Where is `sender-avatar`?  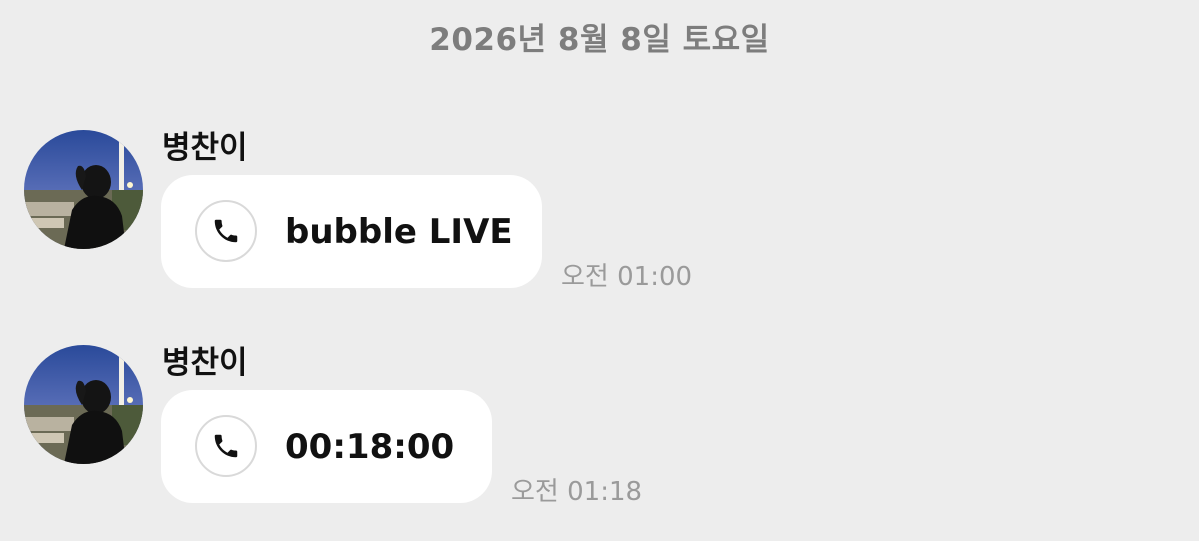 sender-avatar is located at coordinates (83, 404).